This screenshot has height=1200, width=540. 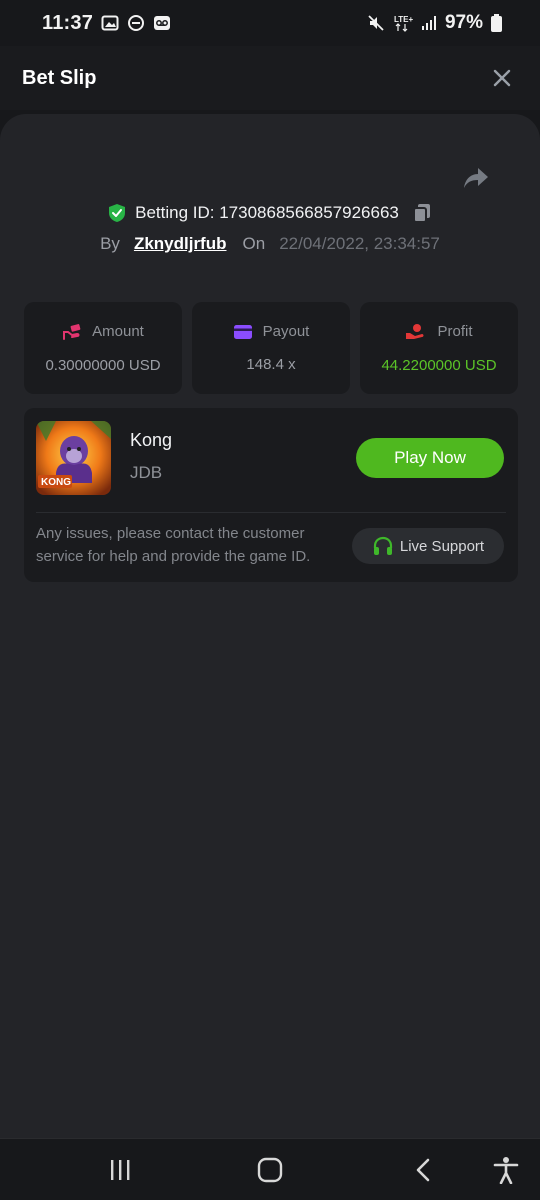 I want to click on game-provider: JDB, so click(x=146, y=472).